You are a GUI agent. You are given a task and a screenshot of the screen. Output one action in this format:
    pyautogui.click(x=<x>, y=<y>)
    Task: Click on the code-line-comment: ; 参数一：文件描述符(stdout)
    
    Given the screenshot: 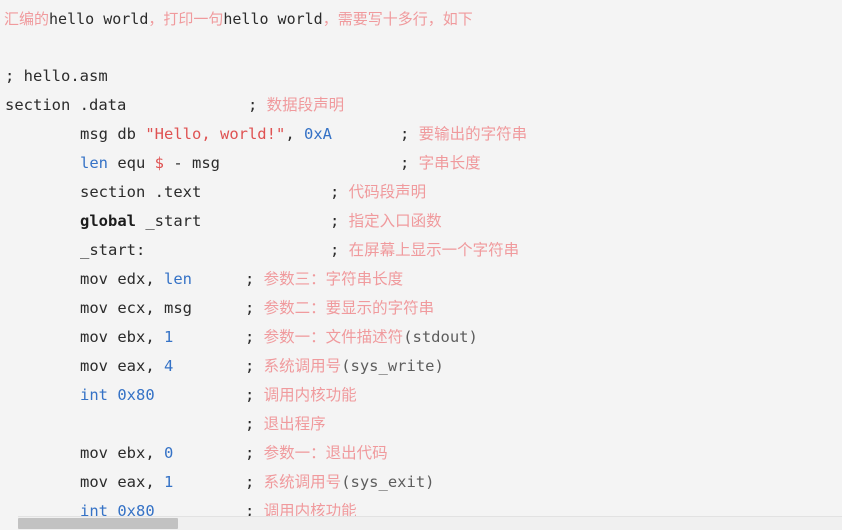 What is the action you would take?
    pyautogui.click(x=361, y=337)
    